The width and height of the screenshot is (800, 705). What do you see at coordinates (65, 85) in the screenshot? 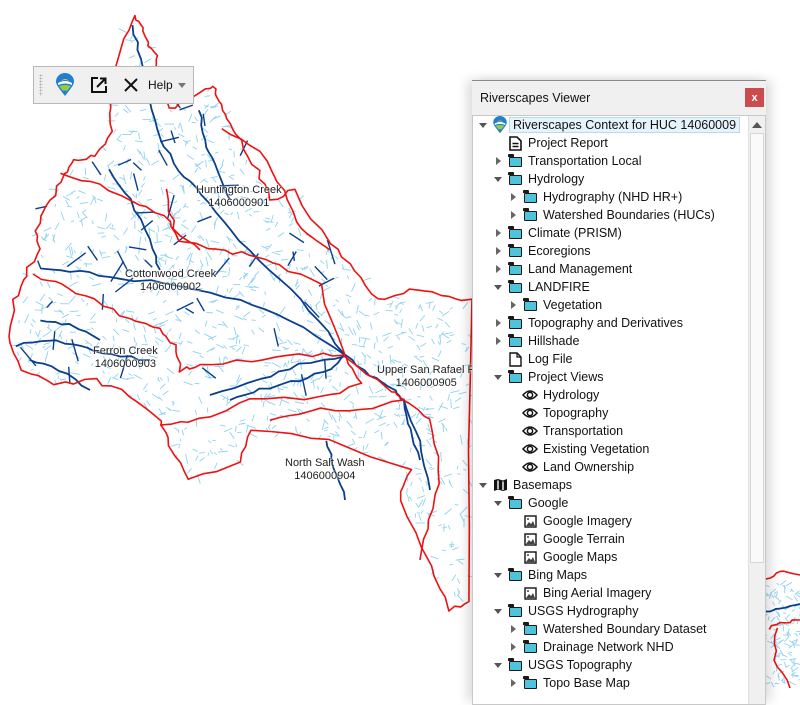
I see `riverscapes-logo-button` at bounding box center [65, 85].